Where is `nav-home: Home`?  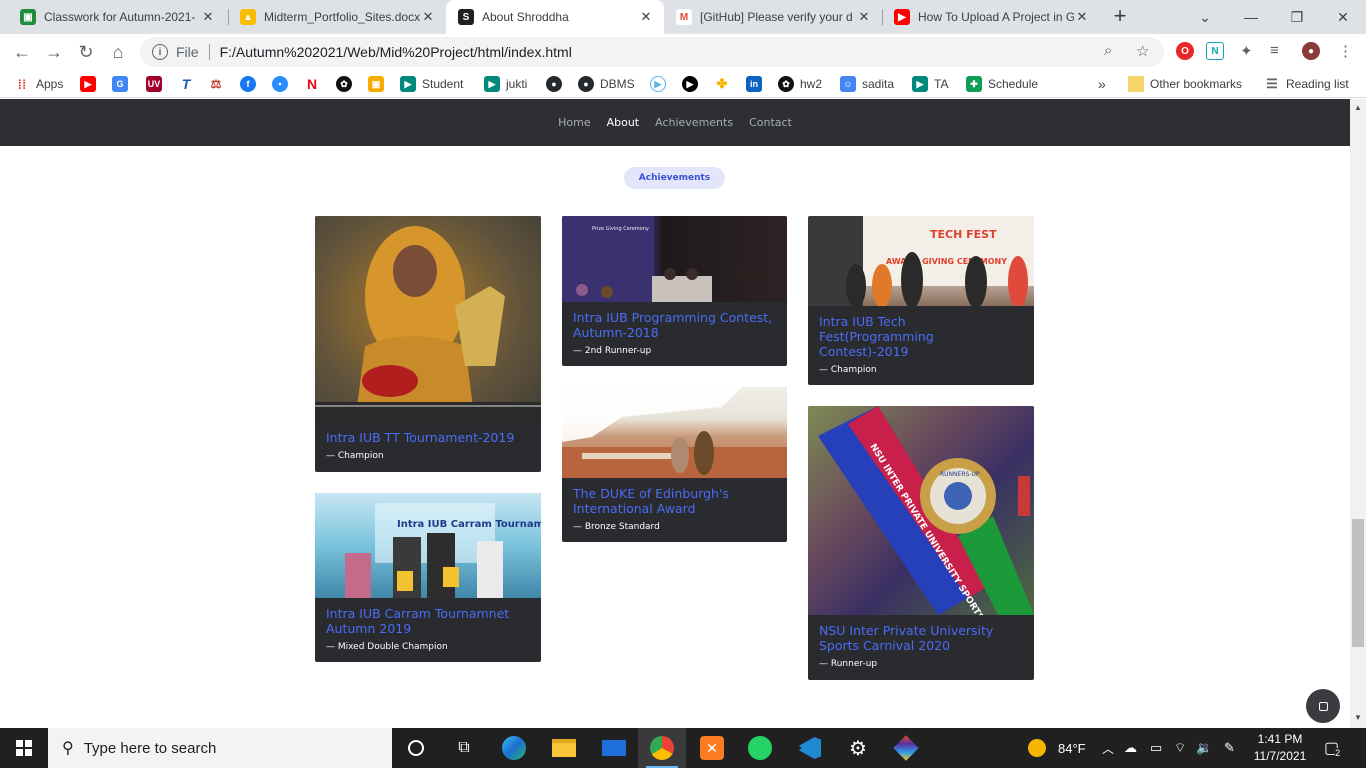 nav-home: Home is located at coordinates (574, 122).